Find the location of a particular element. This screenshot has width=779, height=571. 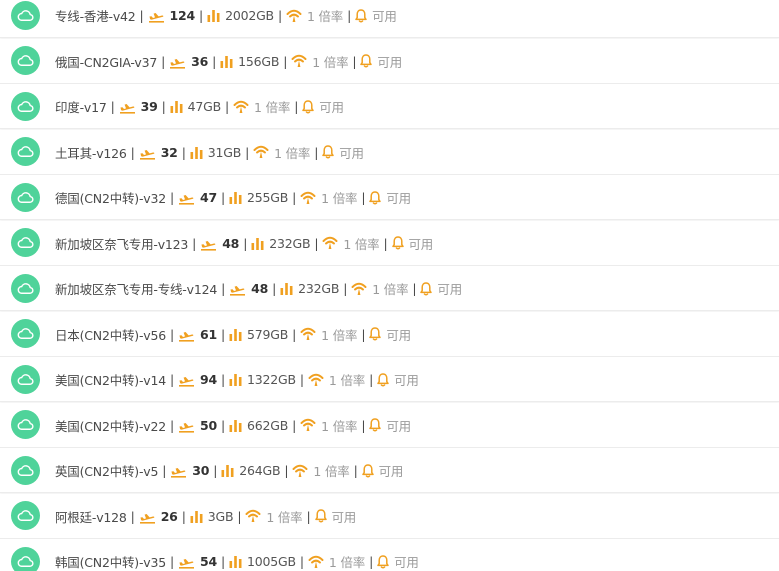

node-info: 日本(CN2中转)-v56 | 61 | 579GB | 1 倍率 | 可用 is located at coordinates (233, 334).